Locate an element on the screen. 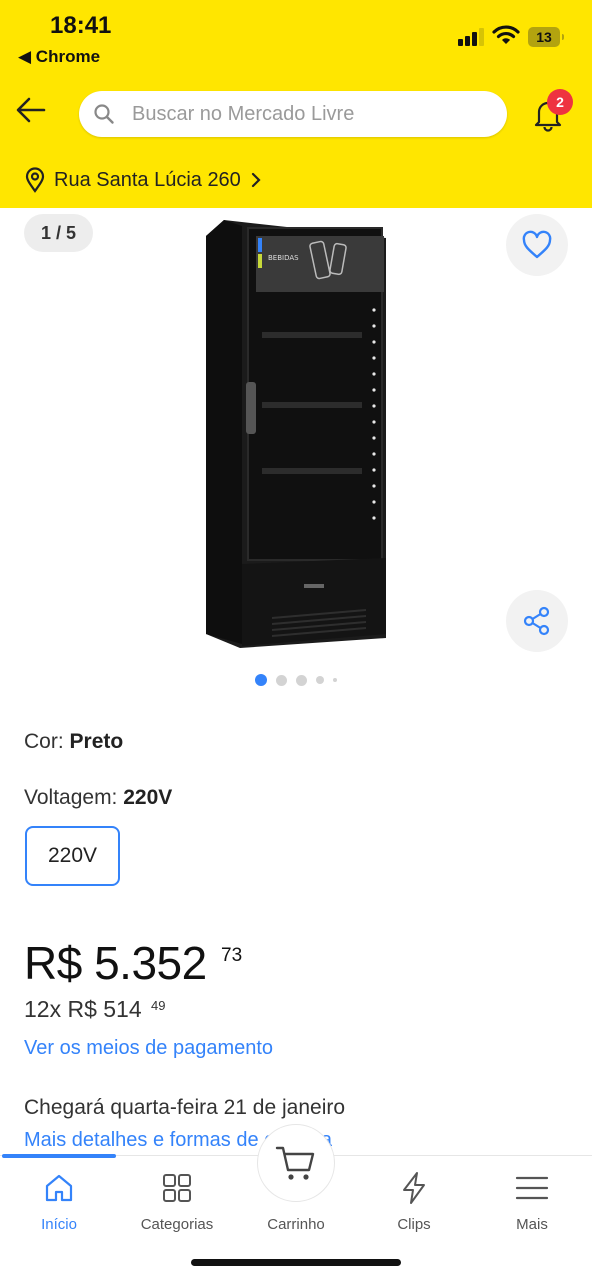 The image size is (592, 1280). lightning-icon is located at coordinates (414, 1188).